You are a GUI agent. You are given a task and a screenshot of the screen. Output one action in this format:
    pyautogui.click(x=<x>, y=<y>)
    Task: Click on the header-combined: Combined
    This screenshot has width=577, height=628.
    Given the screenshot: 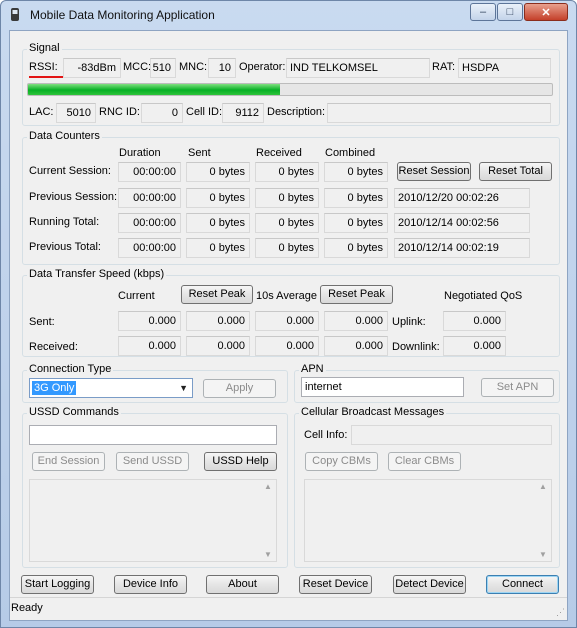 What is the action you would take?
    pyautogui.click(x=350, y=153)
    